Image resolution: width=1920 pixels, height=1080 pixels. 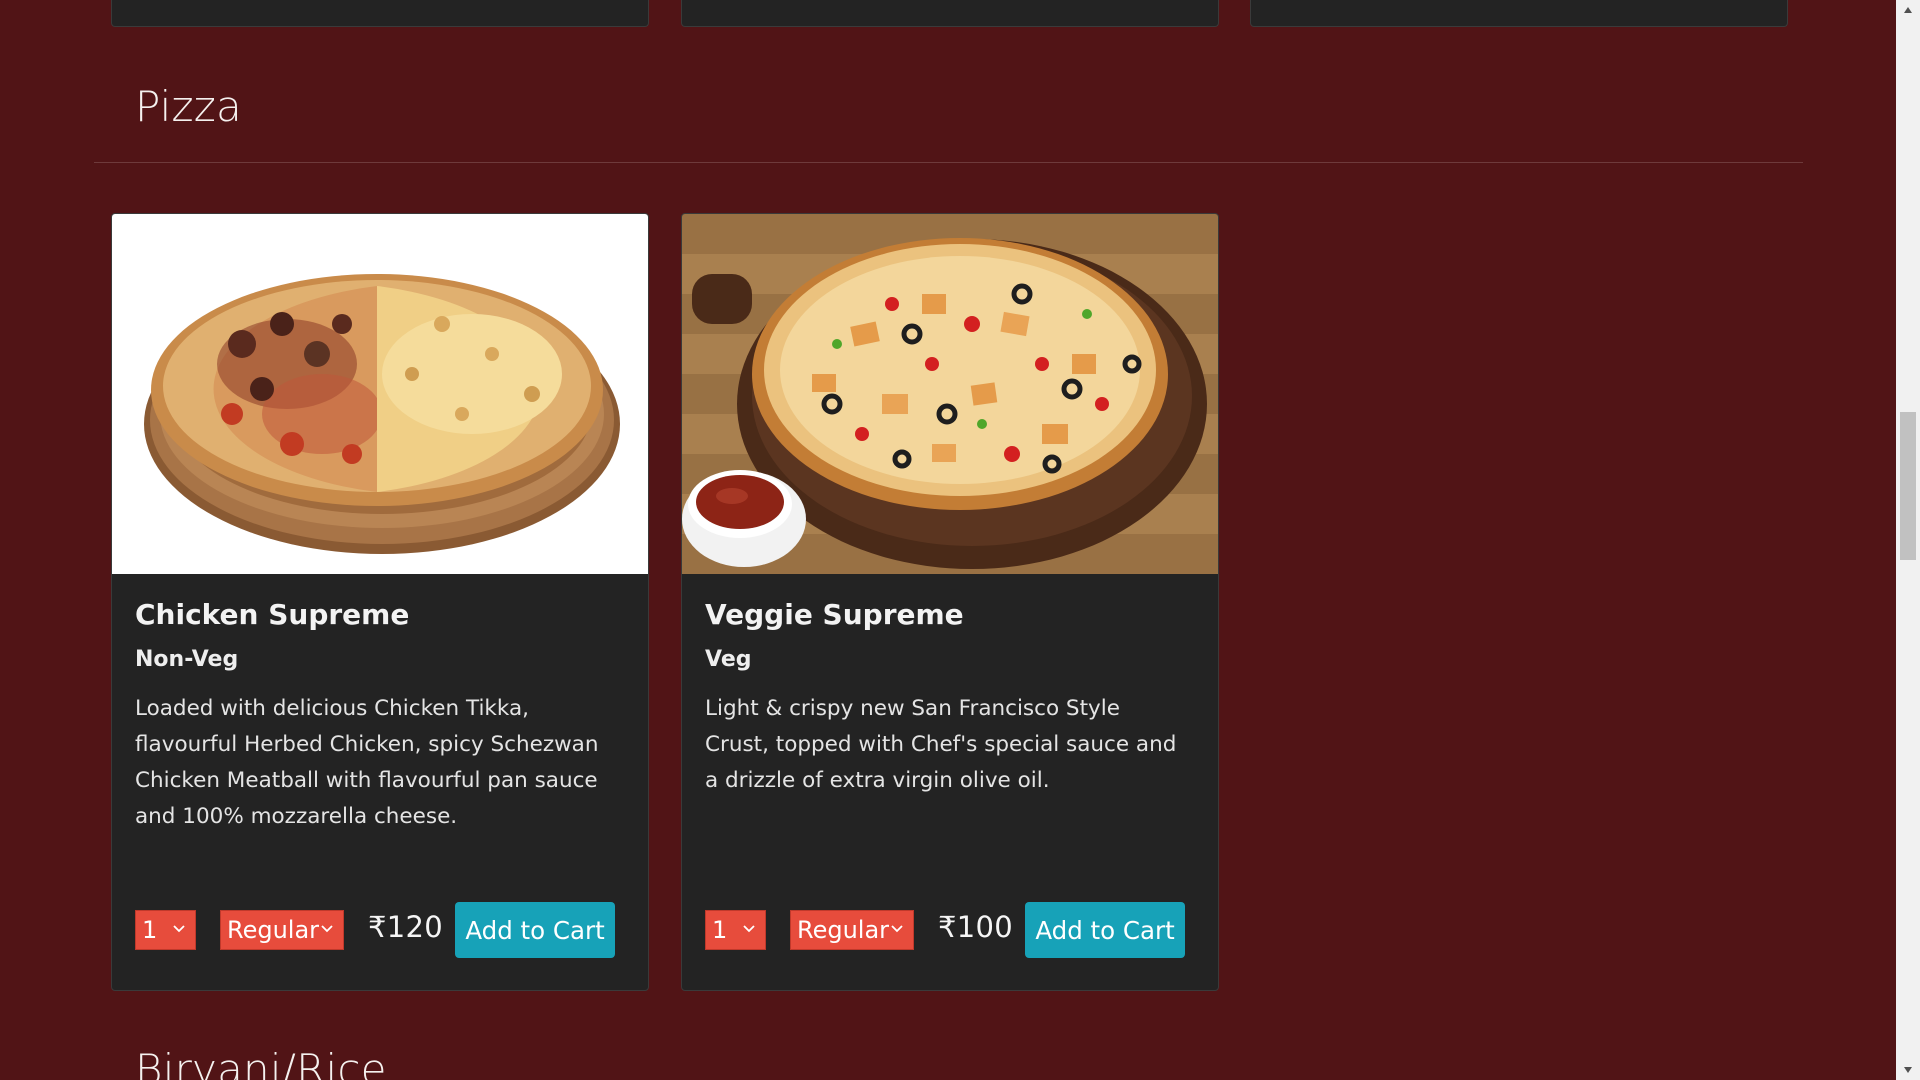 I want to click on section-divider, so click(x=948, y=162).